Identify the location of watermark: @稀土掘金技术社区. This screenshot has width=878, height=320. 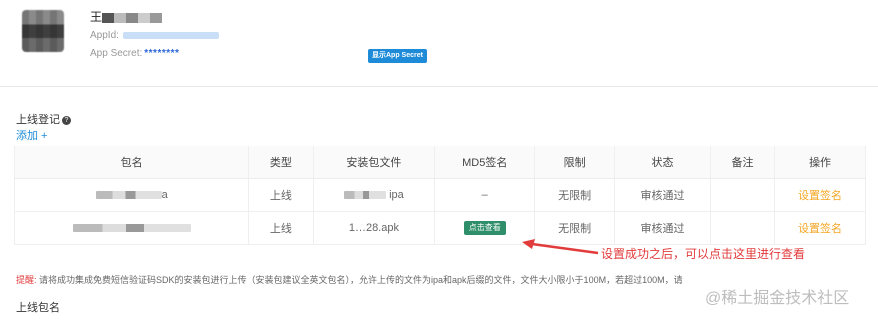
(777, 298).